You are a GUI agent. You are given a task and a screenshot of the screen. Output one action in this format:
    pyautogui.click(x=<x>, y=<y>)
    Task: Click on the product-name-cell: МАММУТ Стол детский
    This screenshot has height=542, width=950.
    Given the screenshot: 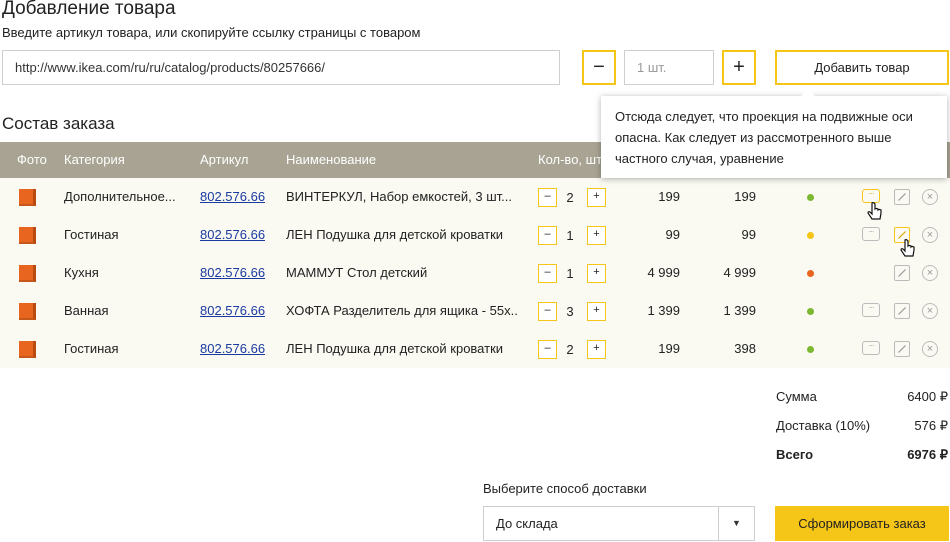 What is the action you would take?
    pyautogui.click(x=357, y=272)
    